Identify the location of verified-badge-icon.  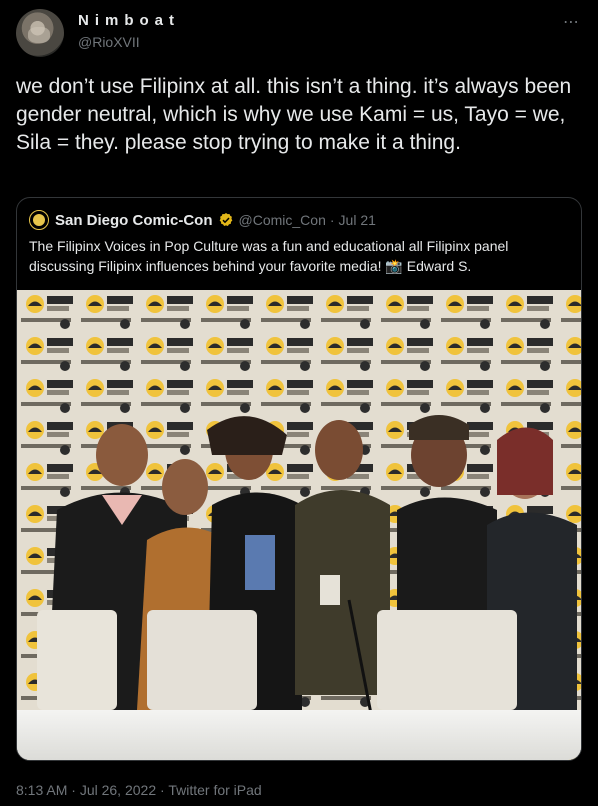
(225, 219).